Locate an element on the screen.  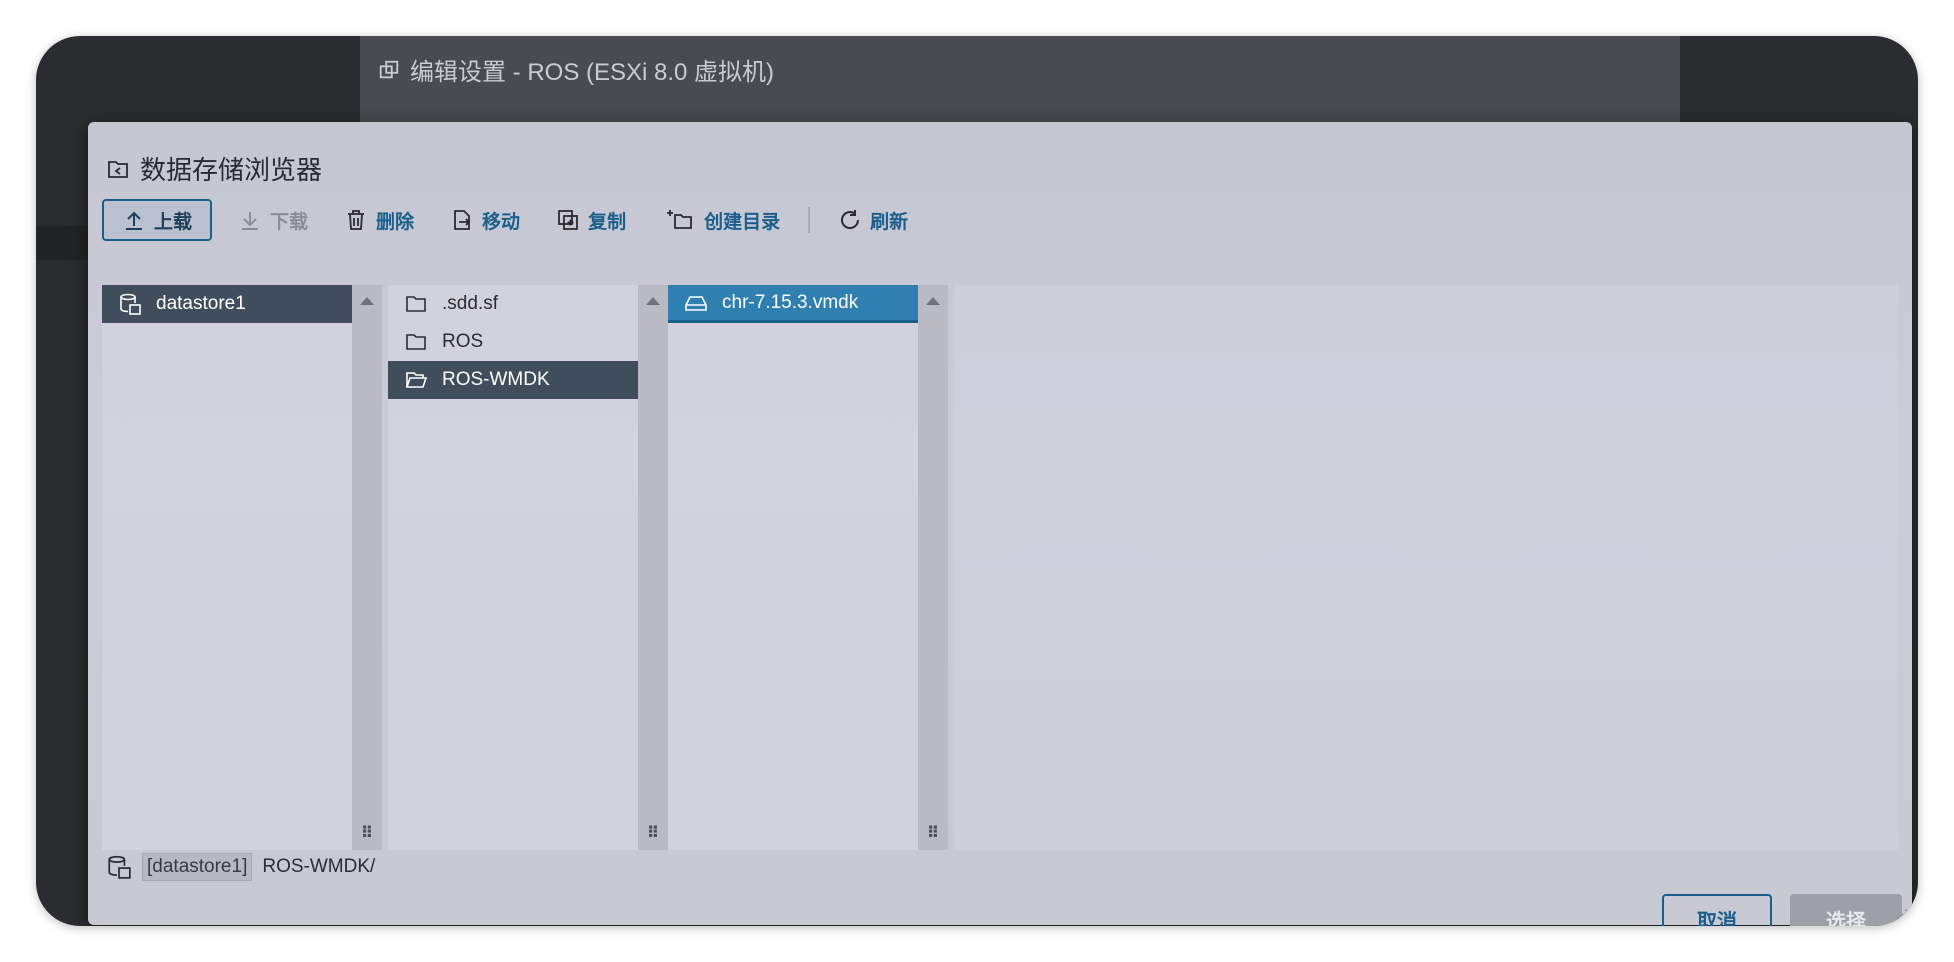
folder-column-scrollbar: ⠿ is located at coordinates (653, 567).